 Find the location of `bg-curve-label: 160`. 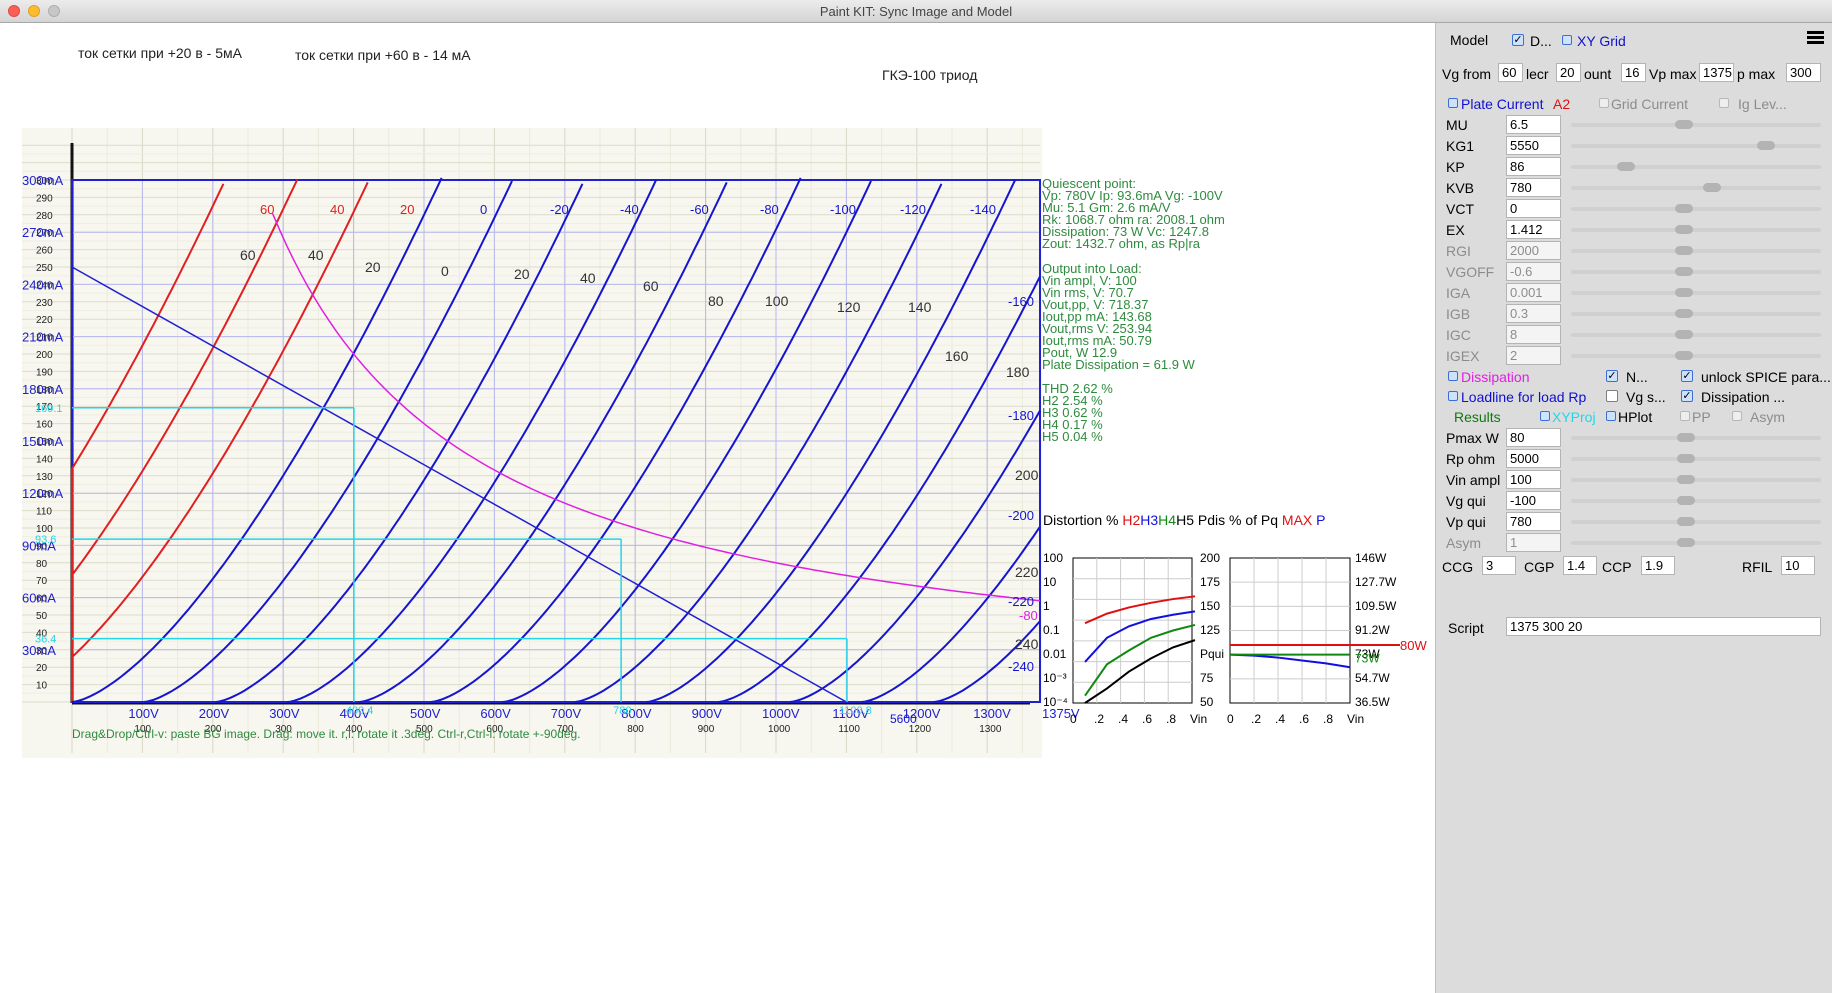

bg-curve-label: 160 is located at coordinates (957, 356).